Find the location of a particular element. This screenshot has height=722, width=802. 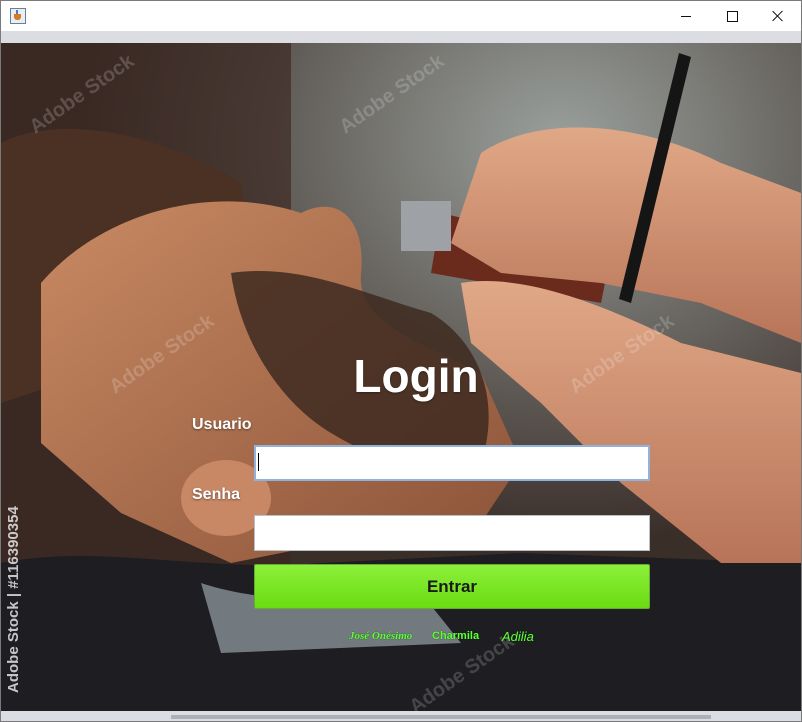

minimize-icon is located at coordinates (686, 16).